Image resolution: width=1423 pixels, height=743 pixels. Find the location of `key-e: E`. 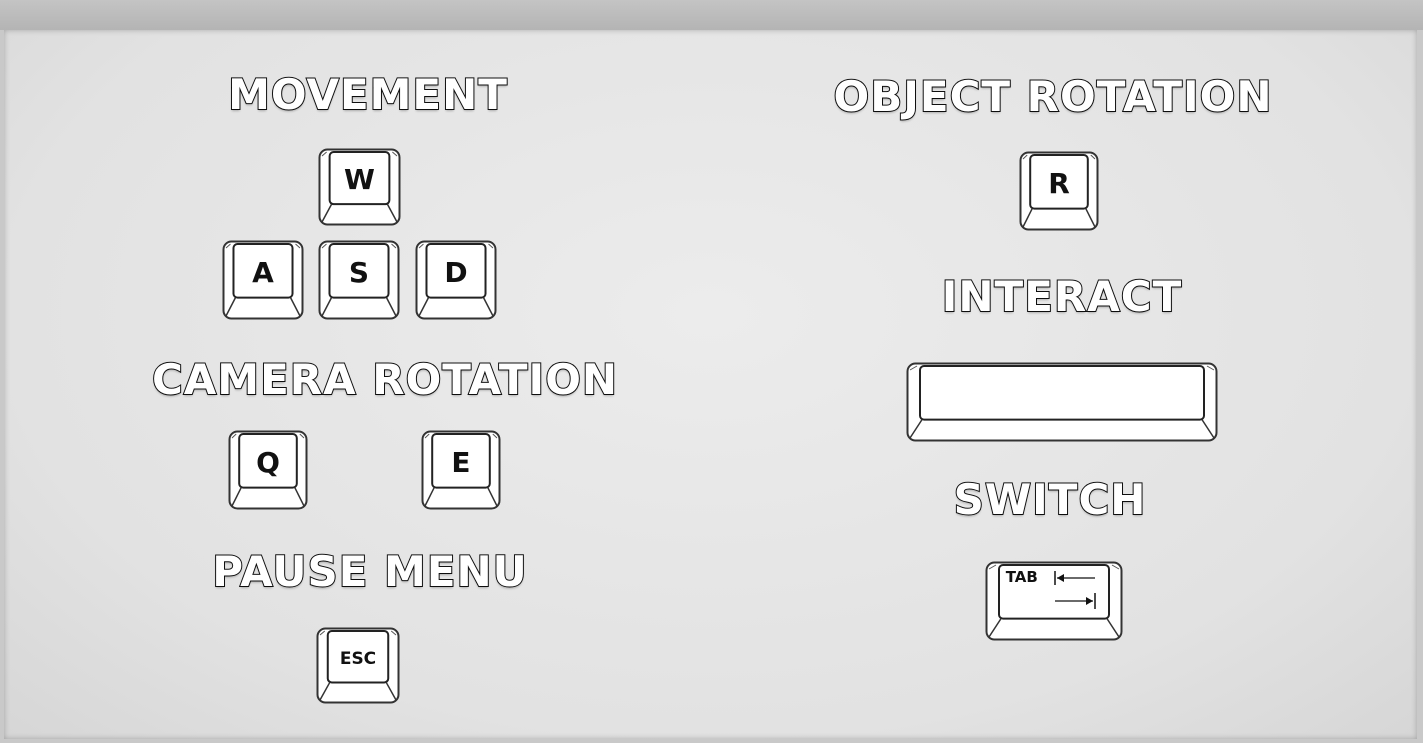

key-e: E is located at coordinates (461, 470).